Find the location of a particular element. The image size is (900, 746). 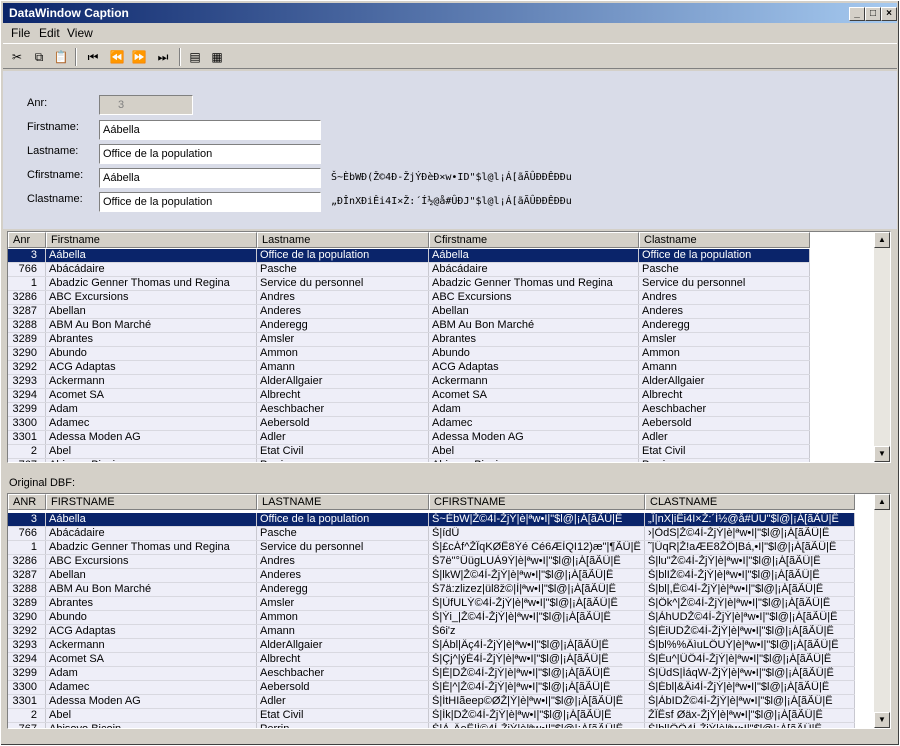

table-row: 766 Abácádaire Pasche Abácádaire Pasche is located at coordinates (409, 270).